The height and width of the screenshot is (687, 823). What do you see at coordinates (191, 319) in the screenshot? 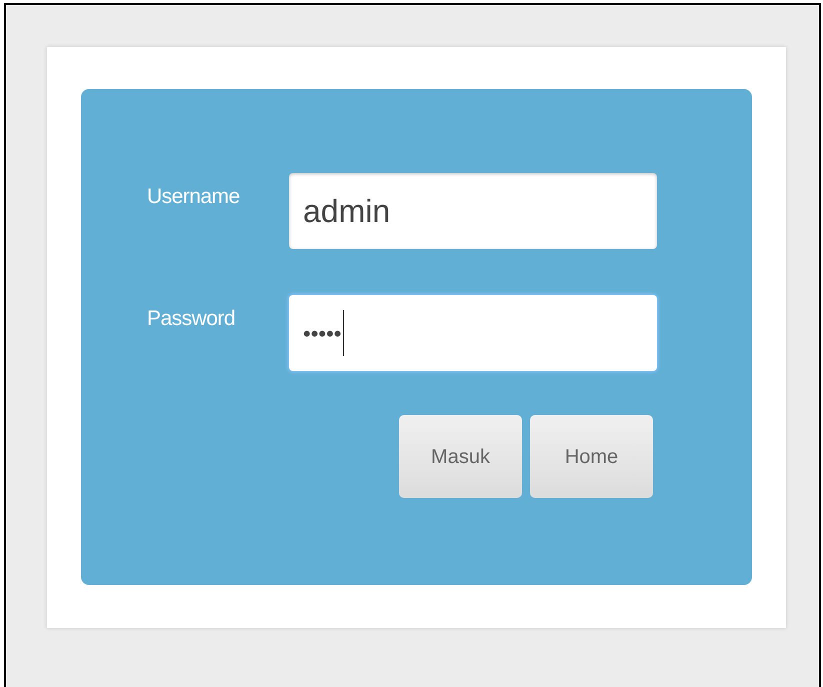
I see `field-label: Password` at bounding box center [191, 319].